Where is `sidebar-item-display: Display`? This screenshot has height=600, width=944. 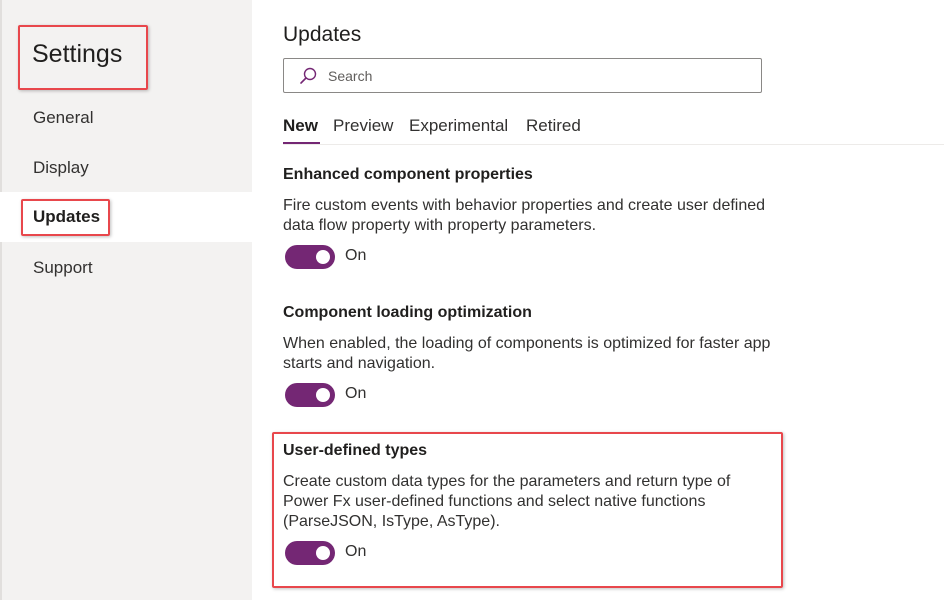 sidebar-item-display: Display is located at coordinates (126, 168).